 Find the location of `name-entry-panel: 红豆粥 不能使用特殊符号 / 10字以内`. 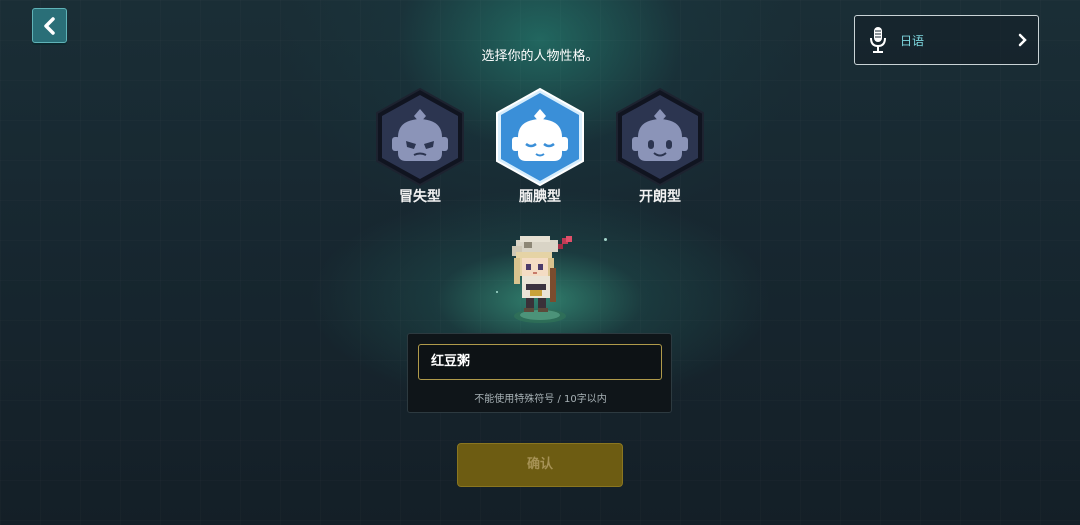

name-entry-panel: 红豆粥 不能使用特殊符号 / 10字以内 is located at coordinates (539, 373).